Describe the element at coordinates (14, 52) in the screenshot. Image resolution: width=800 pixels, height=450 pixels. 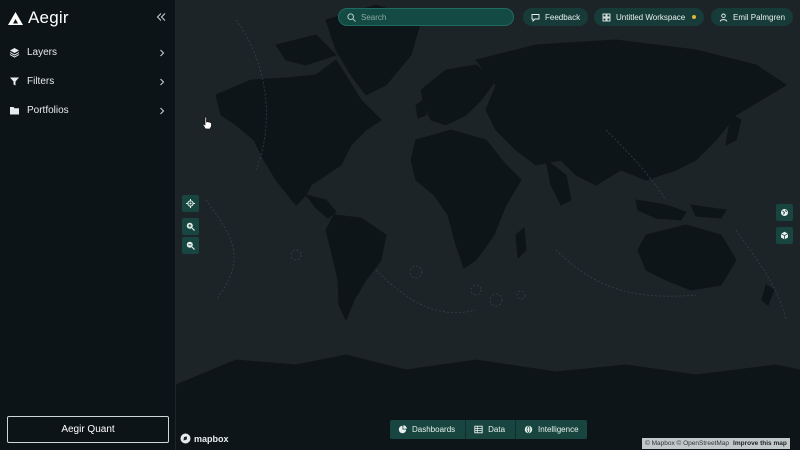
I see `layers-icon` at that location.